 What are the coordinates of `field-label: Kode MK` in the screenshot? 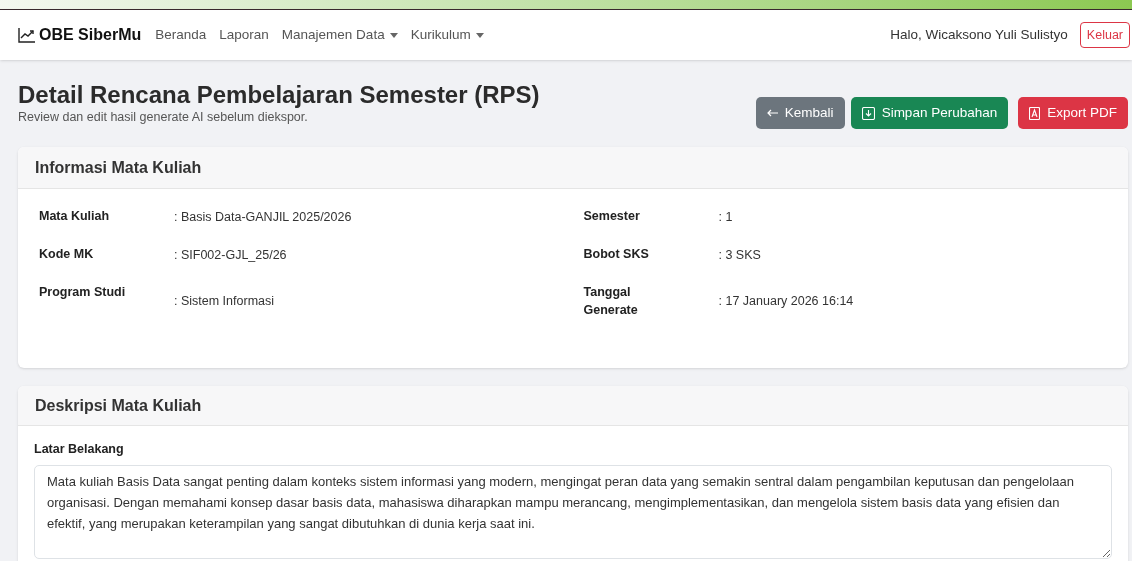 It's located at (67, 254).